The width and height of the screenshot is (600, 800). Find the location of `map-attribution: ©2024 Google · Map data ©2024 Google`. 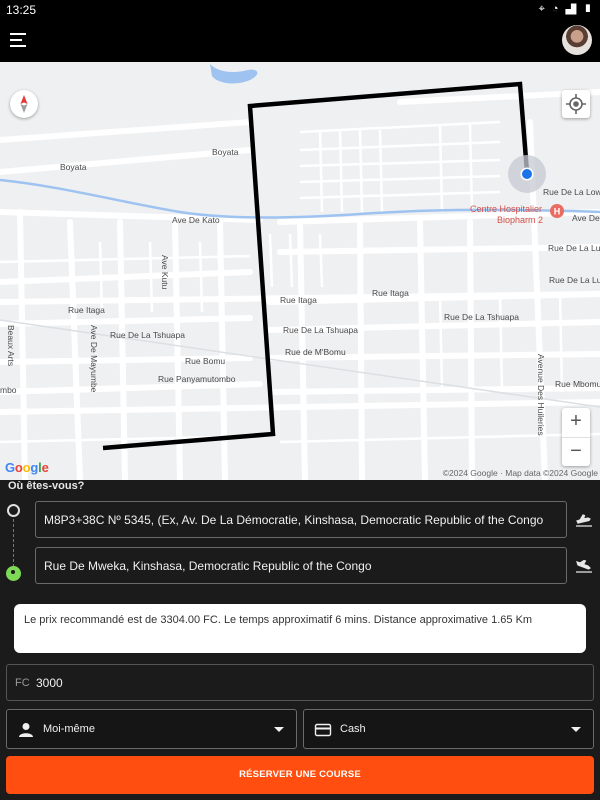

map-attribution: ©2024 Google · Map data ©2024 Google is located at coordinates (520, 473).